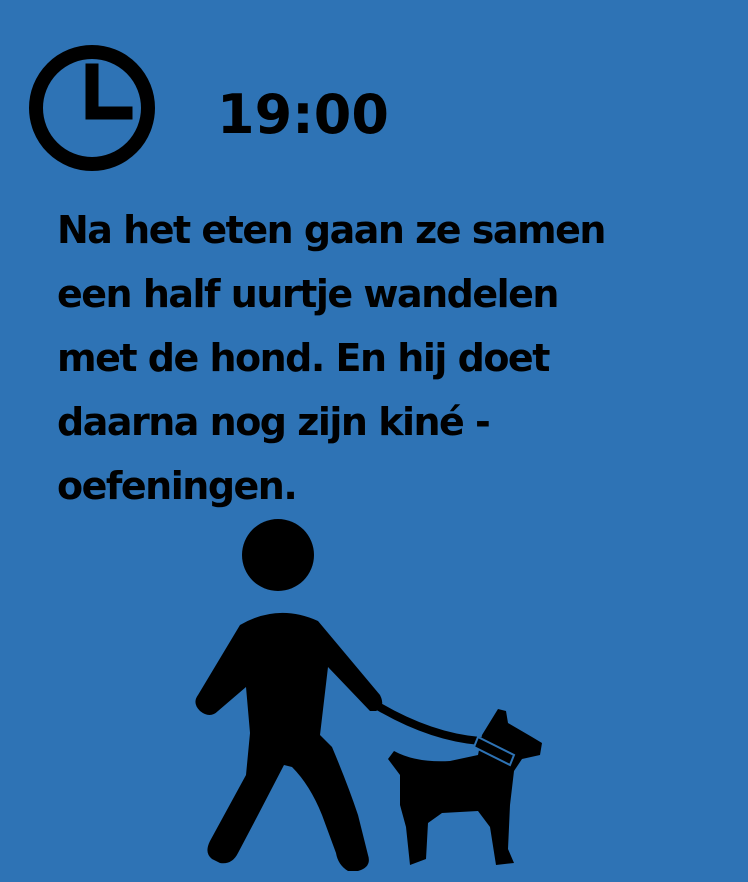 This screenshot has height=882, width=748. What do you see at coordinates (303, 358) in the screenshot?
I see `story-line: met de hond. En hij doet` at bounding box center [303, 358].